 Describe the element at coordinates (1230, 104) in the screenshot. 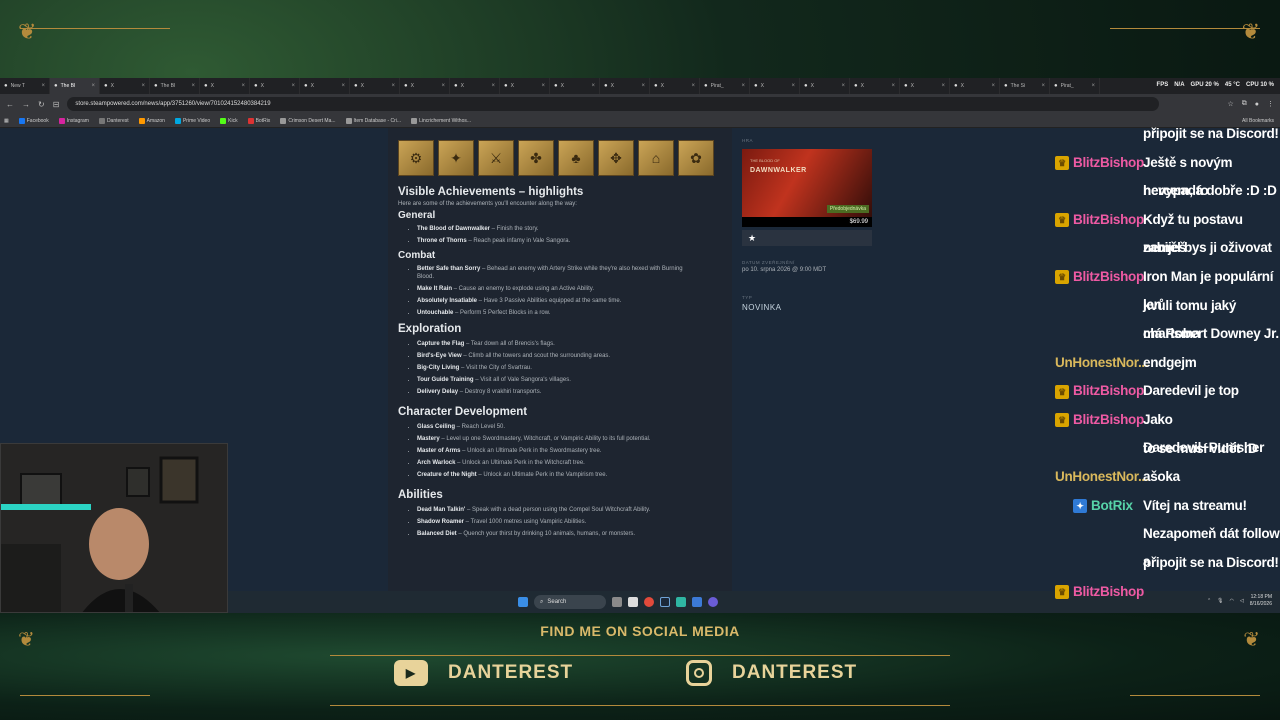

I see `bookmark-star-icon: ☆` at that location.